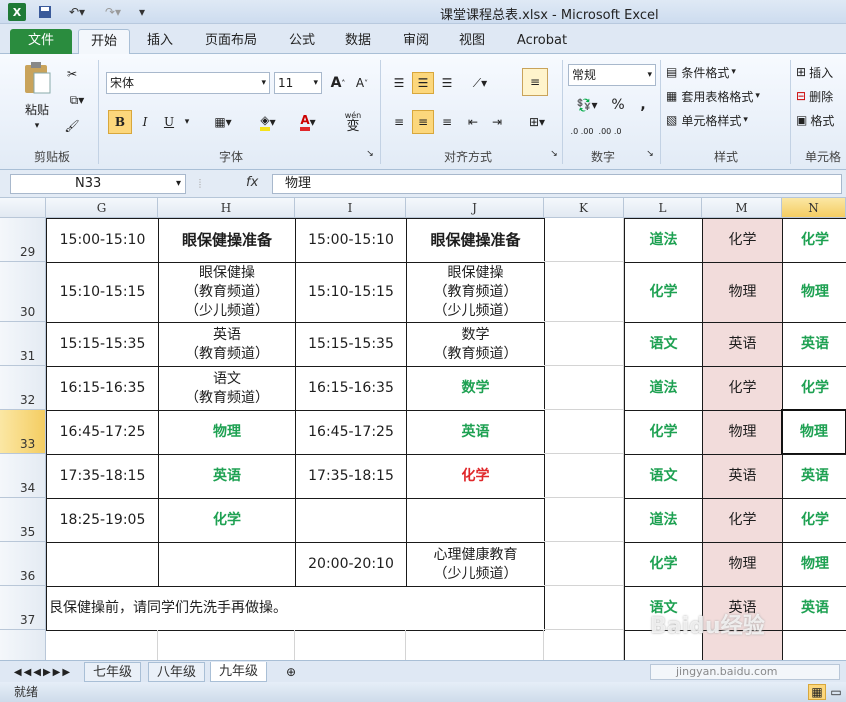 Image resolution: width=846 pixels, height=702 pixels. What do you see at coordinates (475, 432) in the screenshot?
I see `cell-j33: 英语` at bounding box center [475, 432].